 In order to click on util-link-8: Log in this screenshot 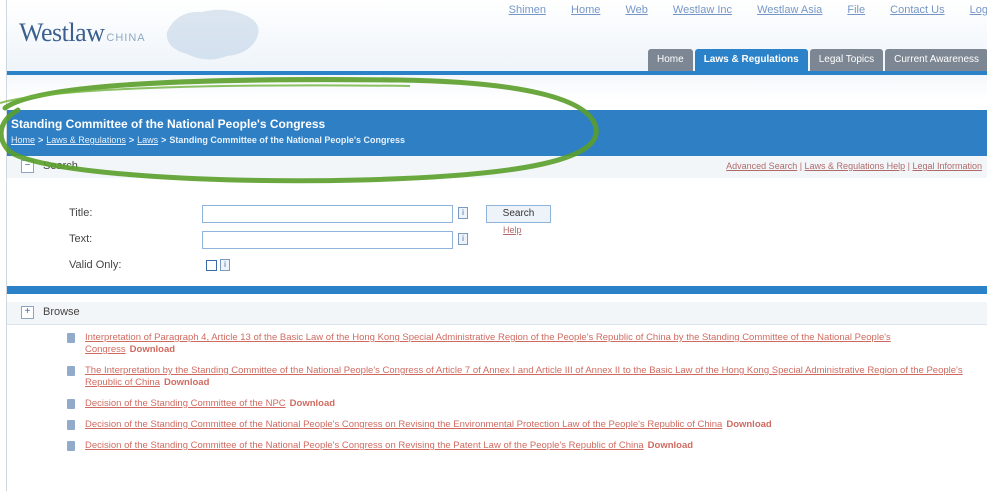, I will do `click(978, 10)`.